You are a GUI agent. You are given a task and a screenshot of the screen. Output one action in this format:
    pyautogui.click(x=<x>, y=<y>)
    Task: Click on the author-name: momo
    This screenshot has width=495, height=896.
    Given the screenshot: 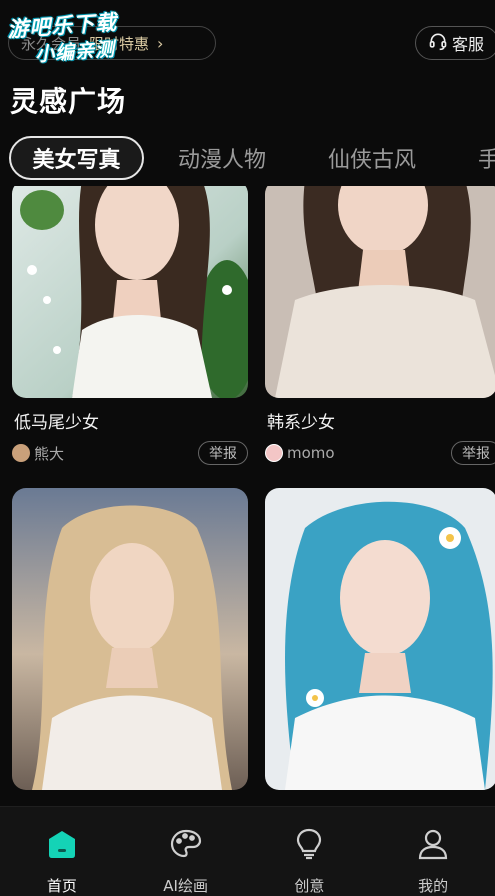 What is the action you would take?
    pyautogui.click(x=311, y=453)
    